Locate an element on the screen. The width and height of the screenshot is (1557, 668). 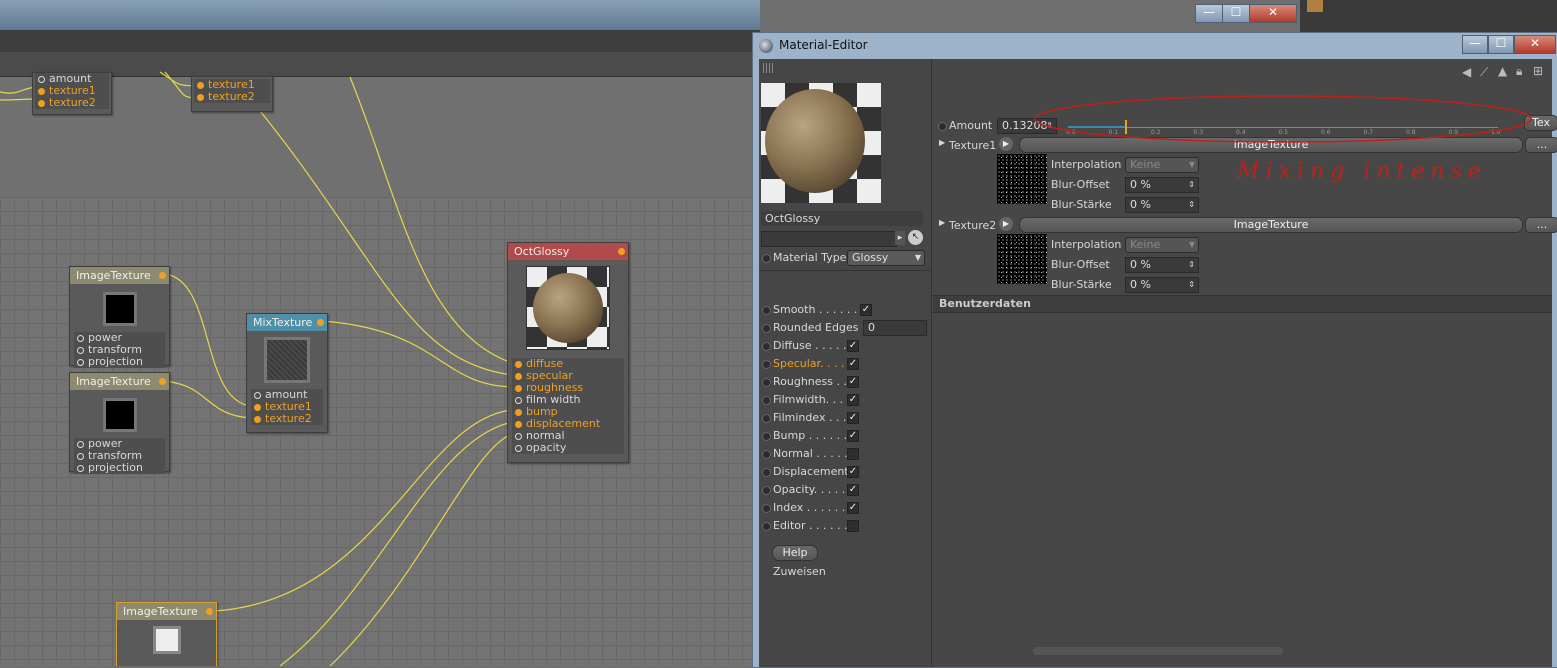
channel-label: Roughness . . is located at coordinates (810, 381).